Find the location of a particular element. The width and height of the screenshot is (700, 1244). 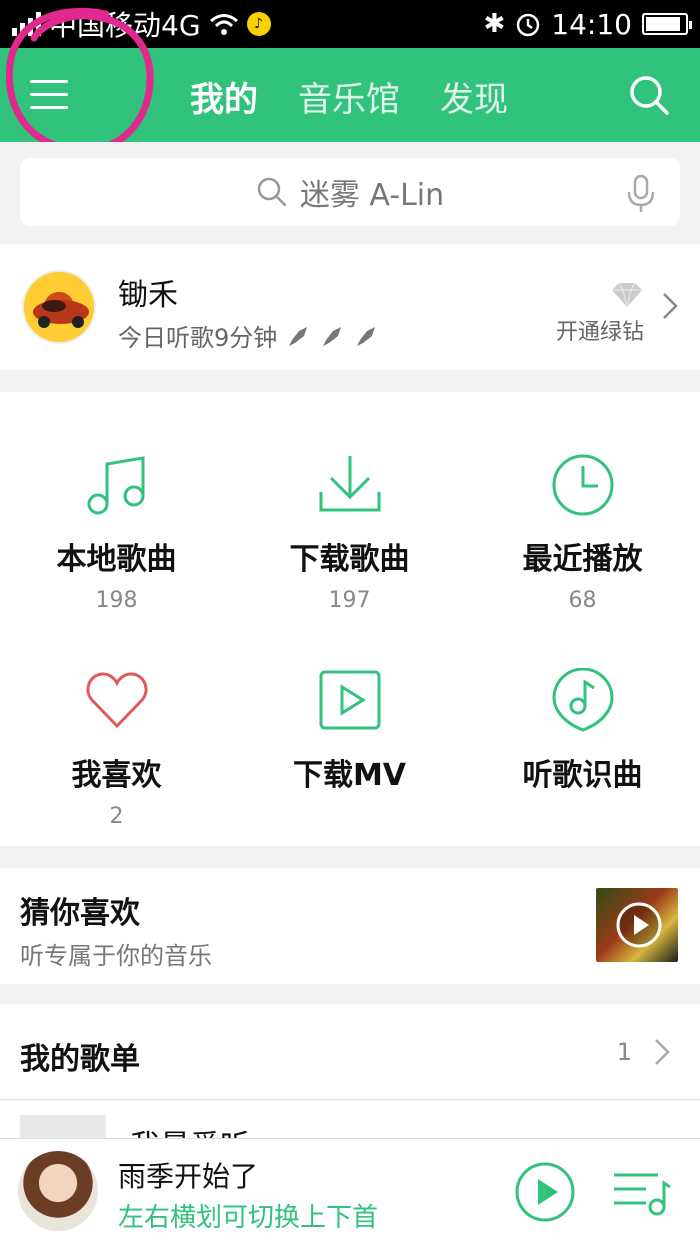

search-placeholder: 迷雾 A-Lin is located at coordinates (372, 195).